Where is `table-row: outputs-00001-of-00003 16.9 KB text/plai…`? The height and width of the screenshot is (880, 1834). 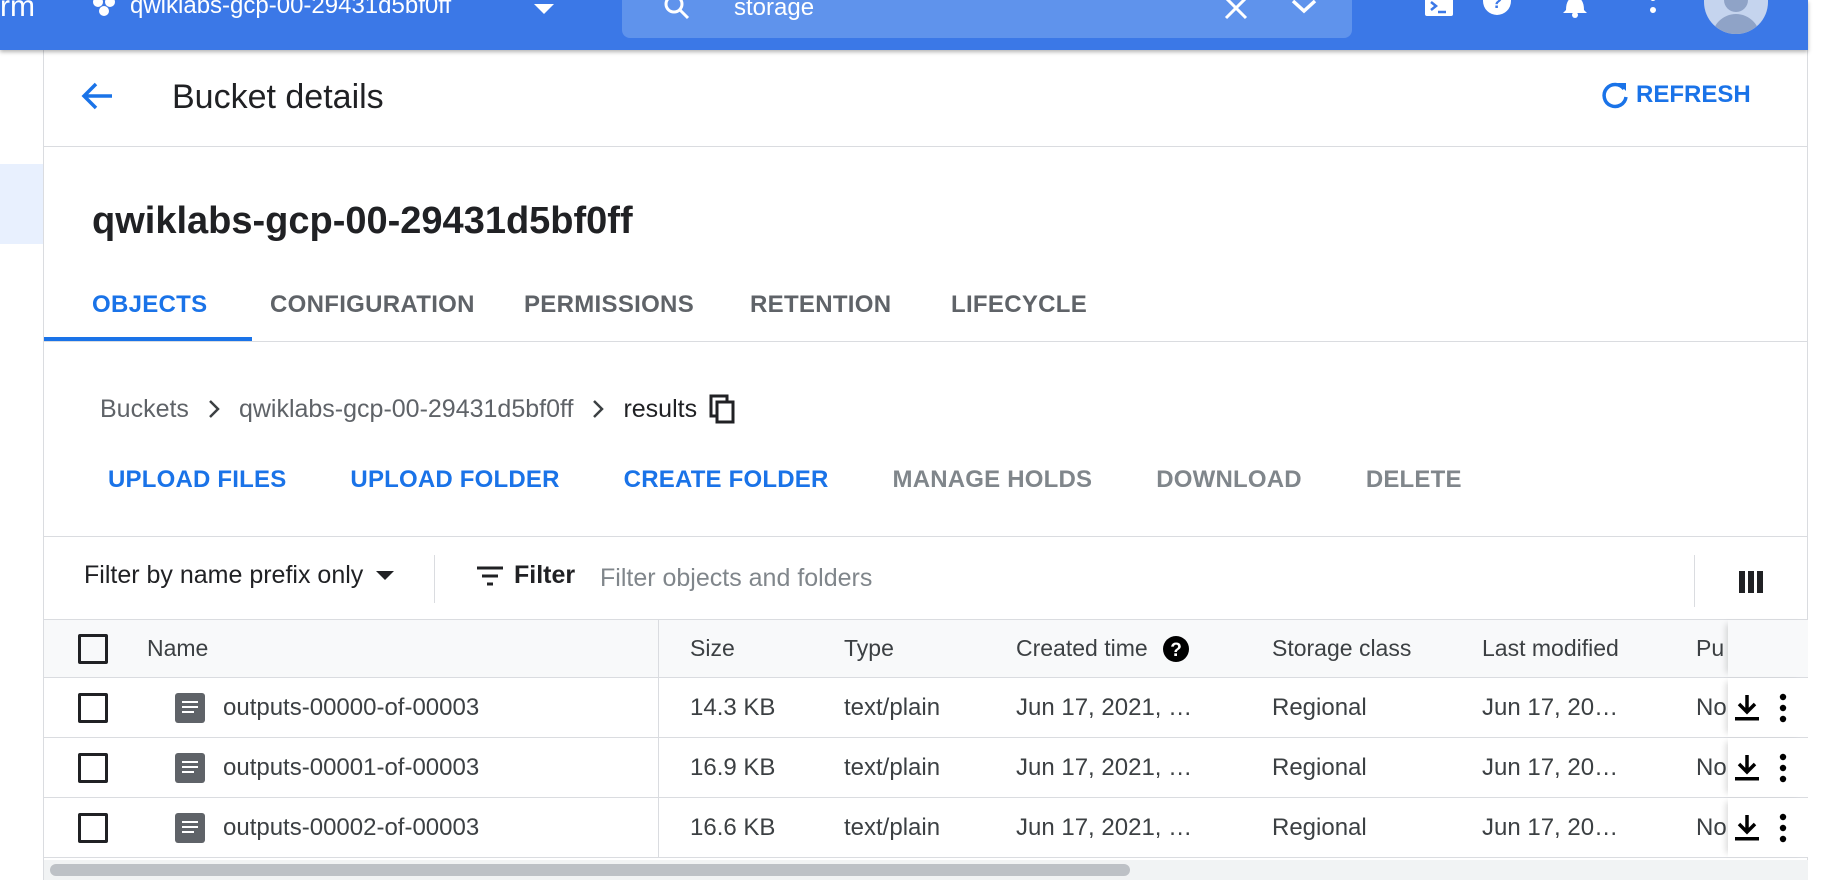 table-row: outputs-00001-of-00003 16.9 KB text/plai… is located at coordinates (926, 768).